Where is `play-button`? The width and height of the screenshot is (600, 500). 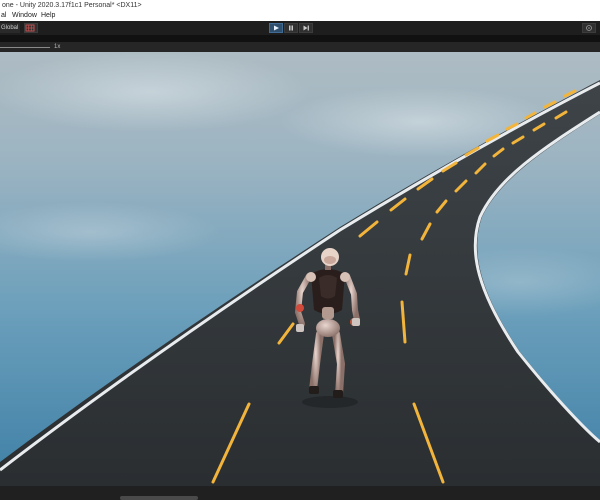
play-button is located at coordinates (276, 28).